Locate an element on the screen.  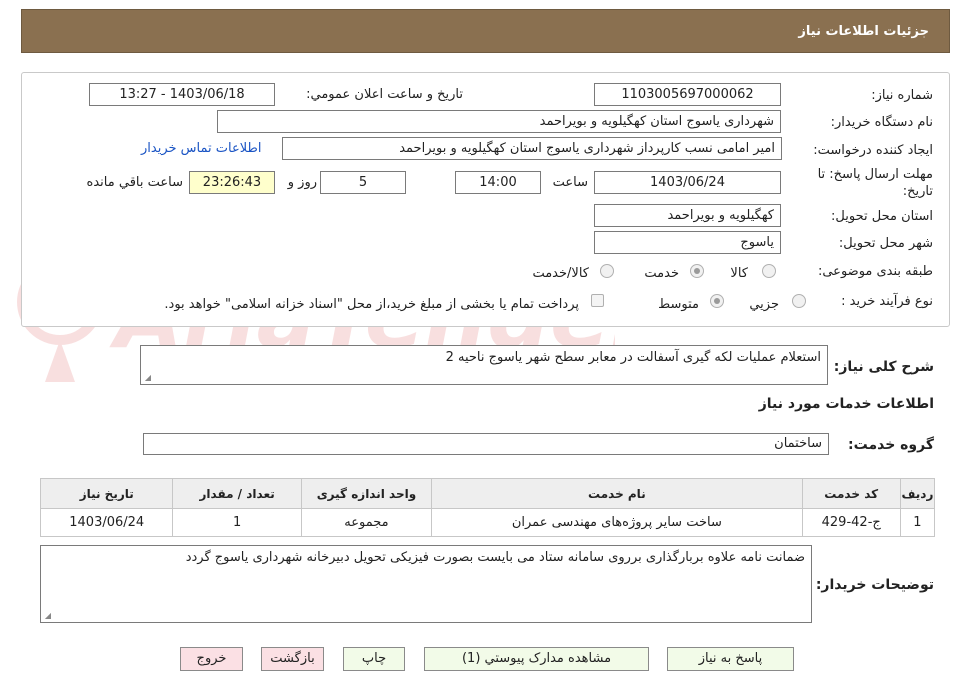
cell-service-name: ساخت سایر پروژه‌های مهندسی عمران is located at coordinates (617, 522).